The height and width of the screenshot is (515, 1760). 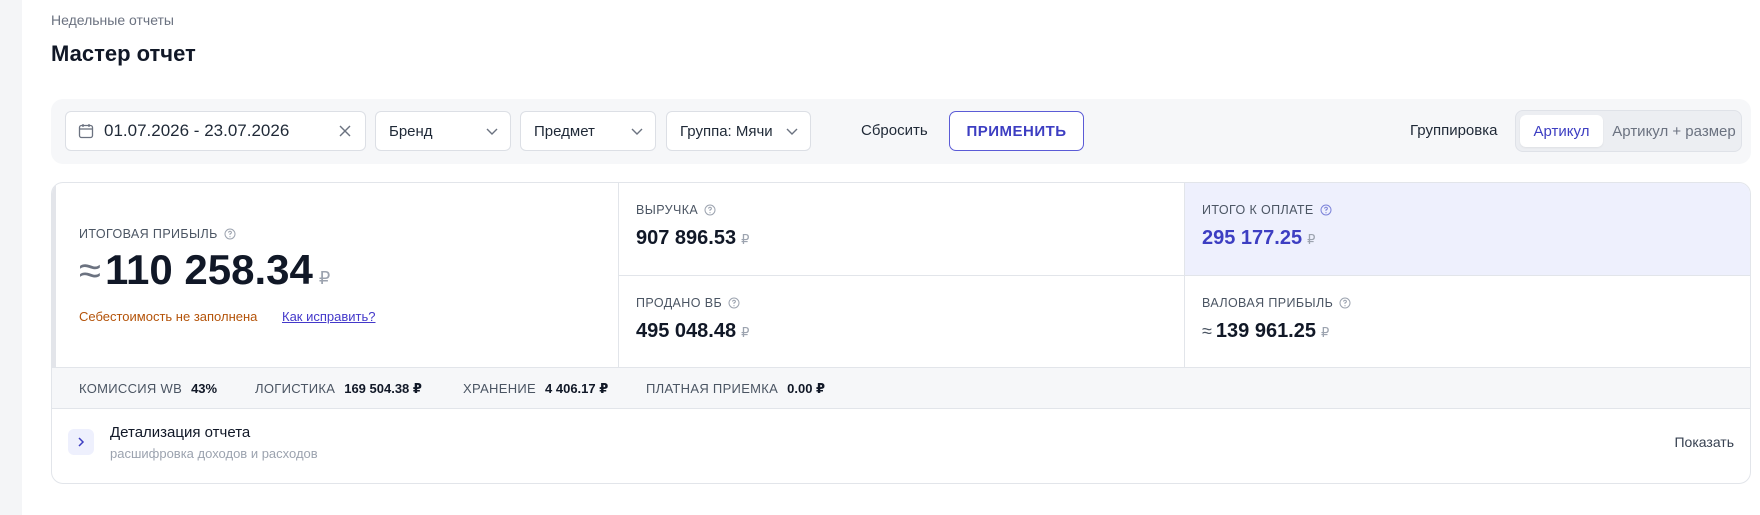 What do you see at coordinates (726, 131) in the screenshot?
I see `group-select-value: Группа: Мячи` at bounding box center [726, 131].